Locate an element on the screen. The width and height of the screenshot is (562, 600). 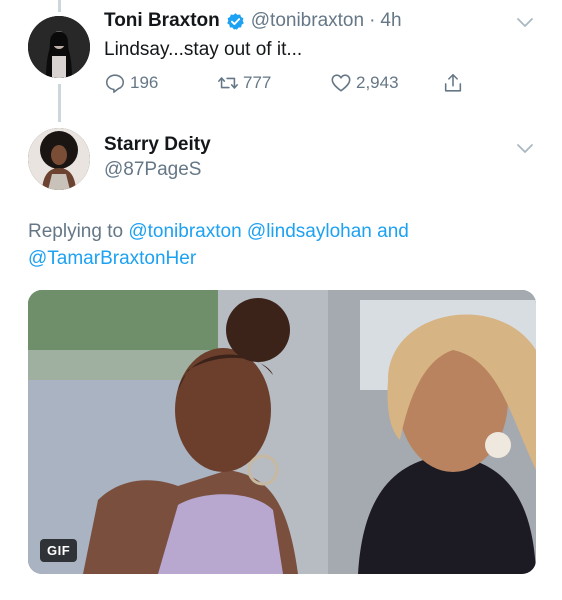
tweet-author-row: Toni Braxton @tonibraxton · 4h is located at coordinates (253, 21).